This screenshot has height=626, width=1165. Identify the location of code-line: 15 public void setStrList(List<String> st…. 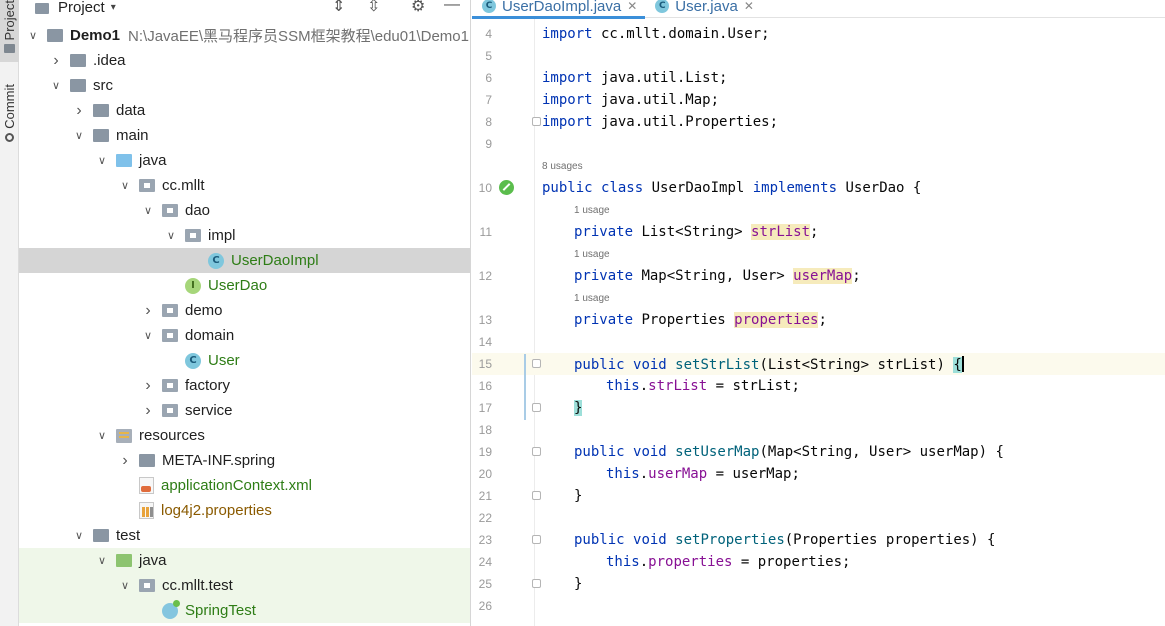
(818, 364).